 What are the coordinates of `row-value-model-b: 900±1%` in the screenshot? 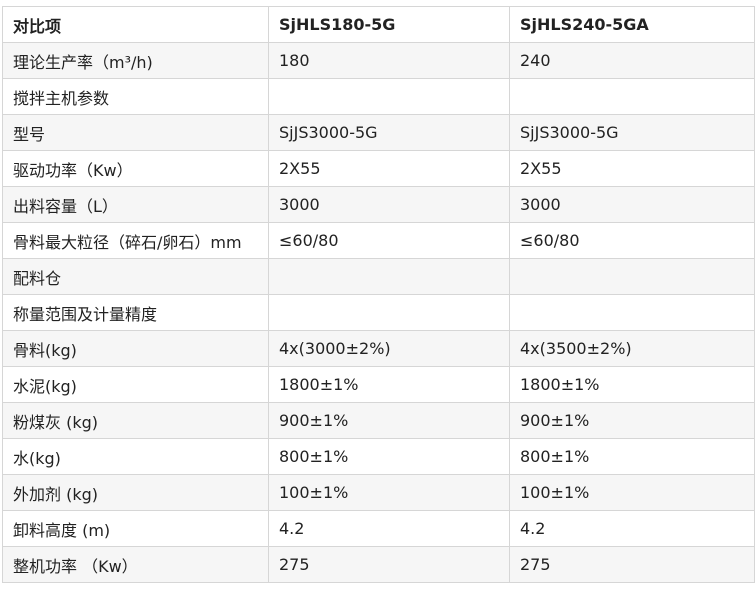 It's located at (632, 420).